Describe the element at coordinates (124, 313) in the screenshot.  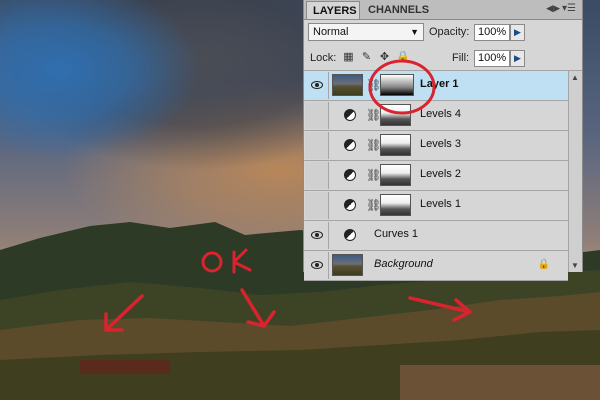
I see `arrow-left` at that location.